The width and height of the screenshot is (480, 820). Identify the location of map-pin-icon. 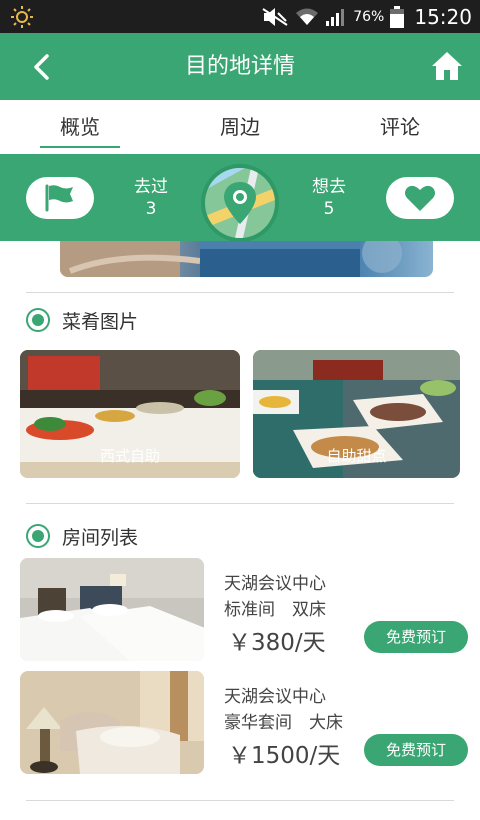
(240, 203).